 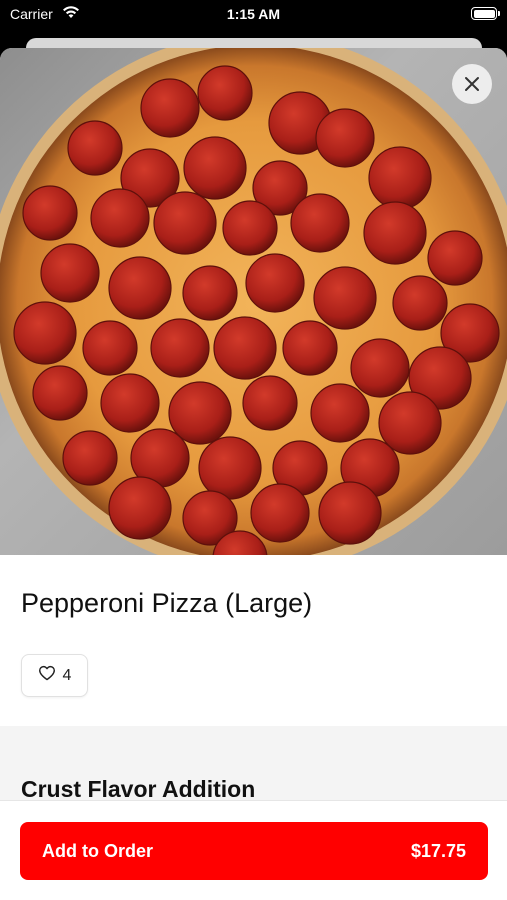 I want to click on item-title: Pepperoni Pizza (Large), so click(x=167, y=603).